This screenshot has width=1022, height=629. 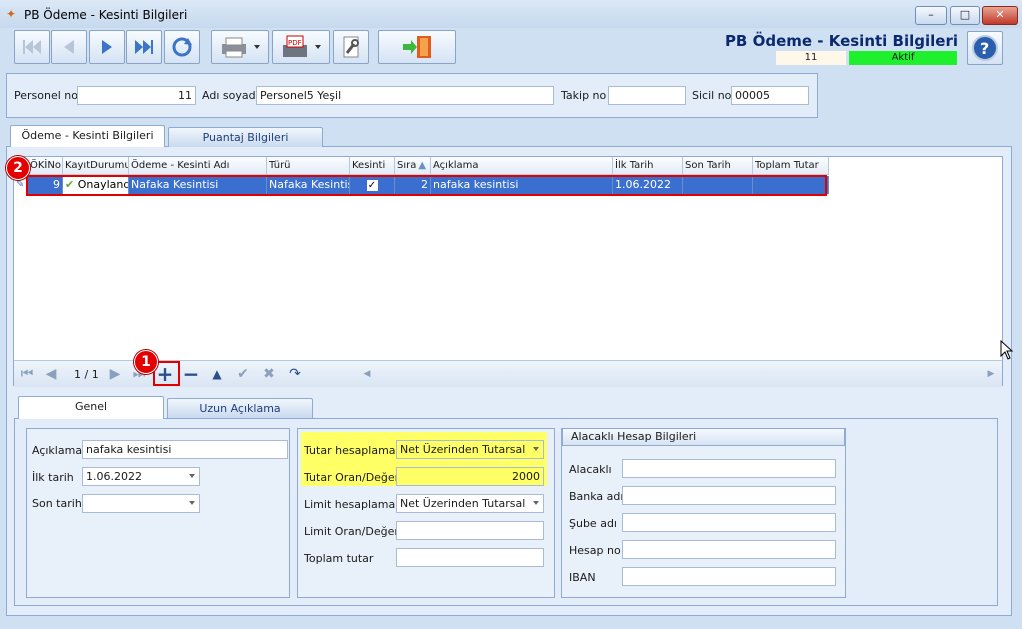 What do you see at coordinates (350, 450) in the screenshot?
I see `tutar-hesaplama-label: Tutar hesaplama` at bounding box center [350, 450].